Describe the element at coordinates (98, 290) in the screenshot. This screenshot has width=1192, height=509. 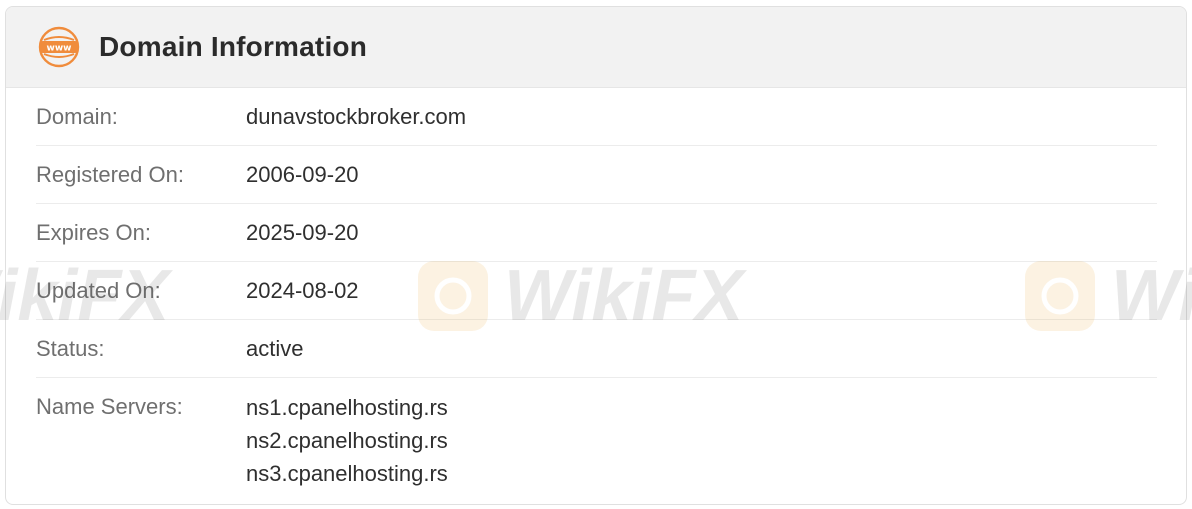
I see `row-label: Updated On:` at that location.